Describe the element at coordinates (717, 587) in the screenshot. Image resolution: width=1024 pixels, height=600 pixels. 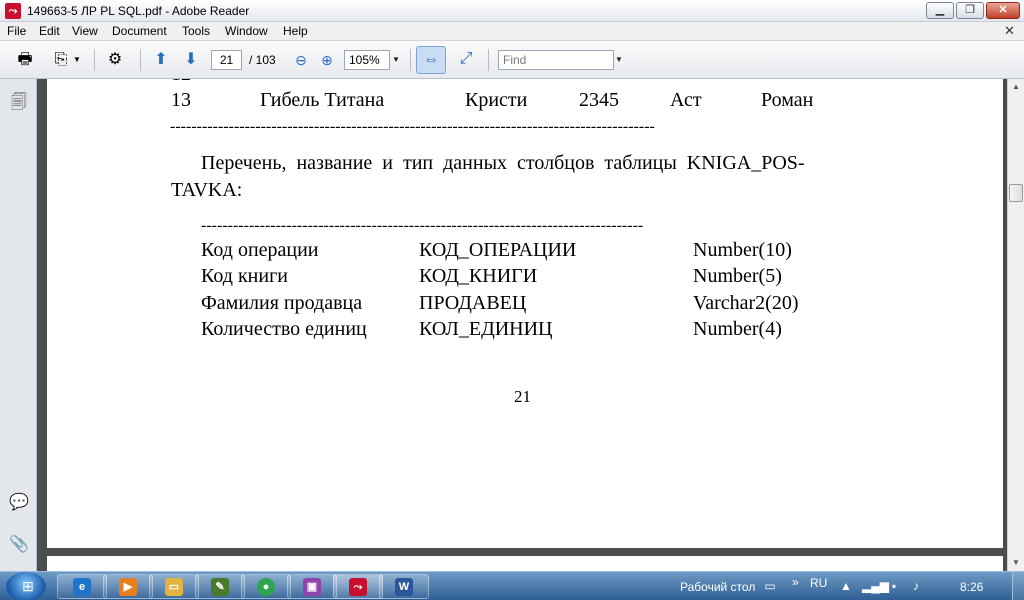
I see `desktop-toolbar-label: Рабочий стол` at that location.